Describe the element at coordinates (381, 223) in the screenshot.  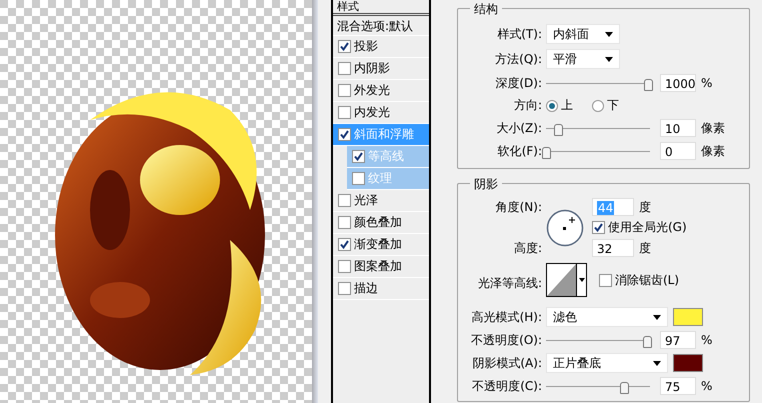
I see `style-item: 颜色叠加` at that location.